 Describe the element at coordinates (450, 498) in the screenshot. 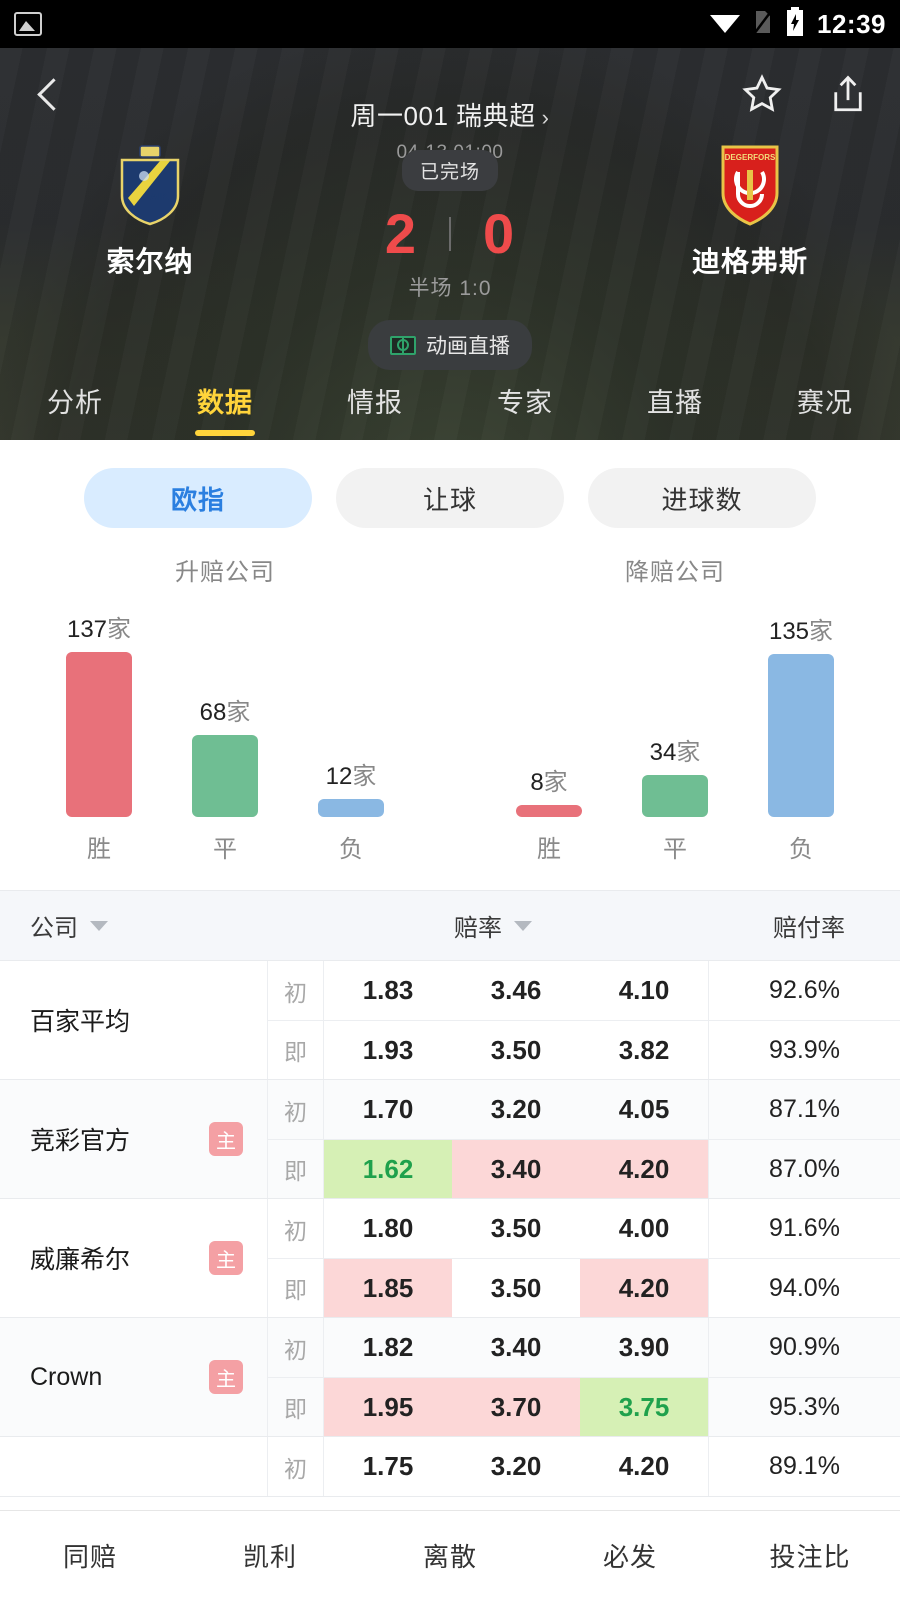

I see `segment-handicap: 让球` at that location.